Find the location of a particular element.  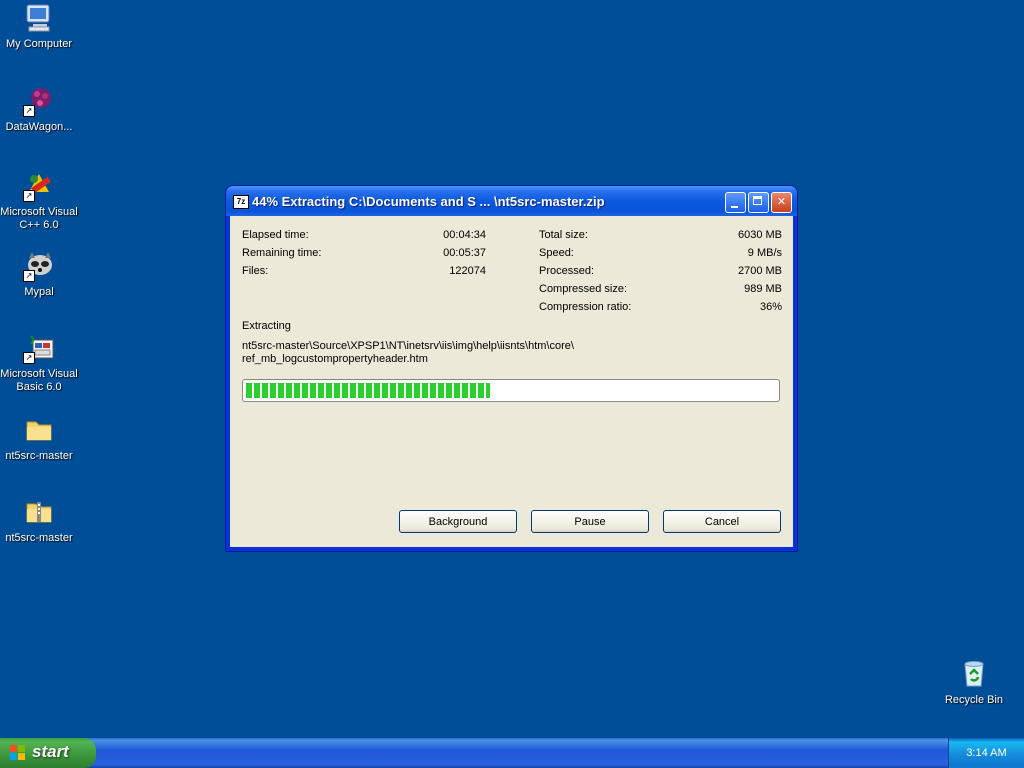

7zip-app-icon: 7z is located at coordinates (241, 202).